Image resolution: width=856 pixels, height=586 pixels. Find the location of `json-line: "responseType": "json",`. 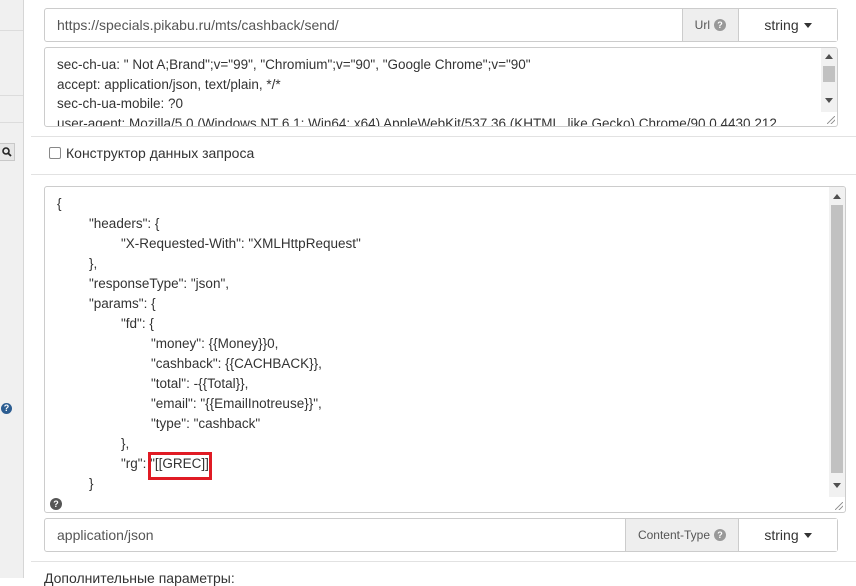

json-line: "responseType": "json", is located at coordinates (159, 283).